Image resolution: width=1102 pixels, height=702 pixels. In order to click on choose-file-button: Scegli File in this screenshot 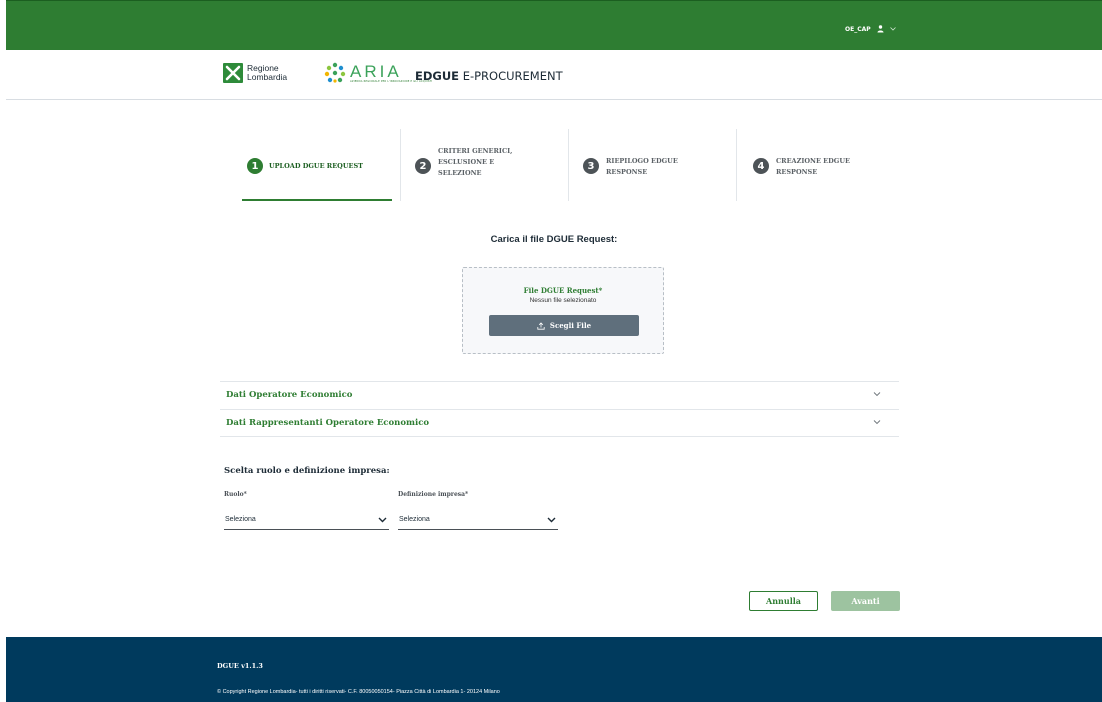, I will do `click(564, 325)`.